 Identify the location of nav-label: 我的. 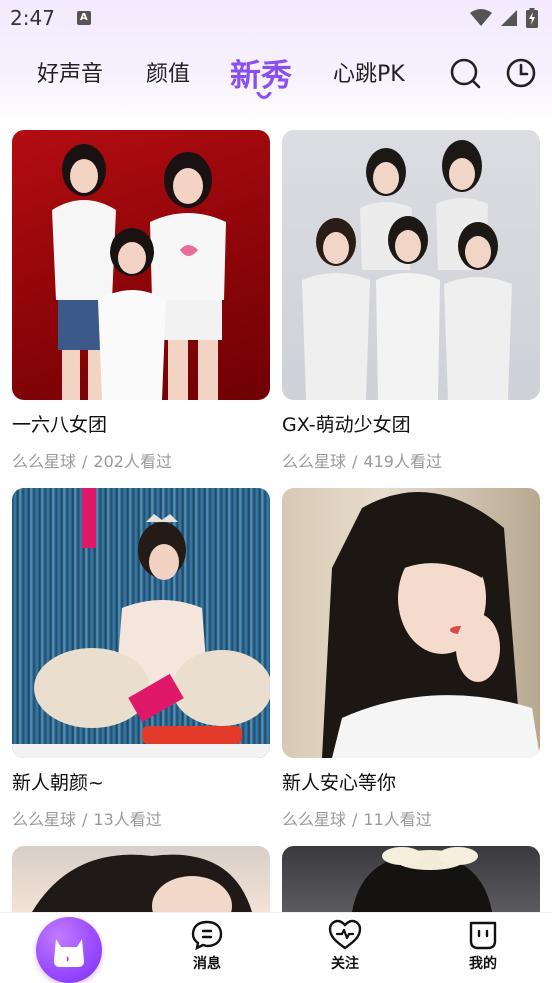
(483, 964).